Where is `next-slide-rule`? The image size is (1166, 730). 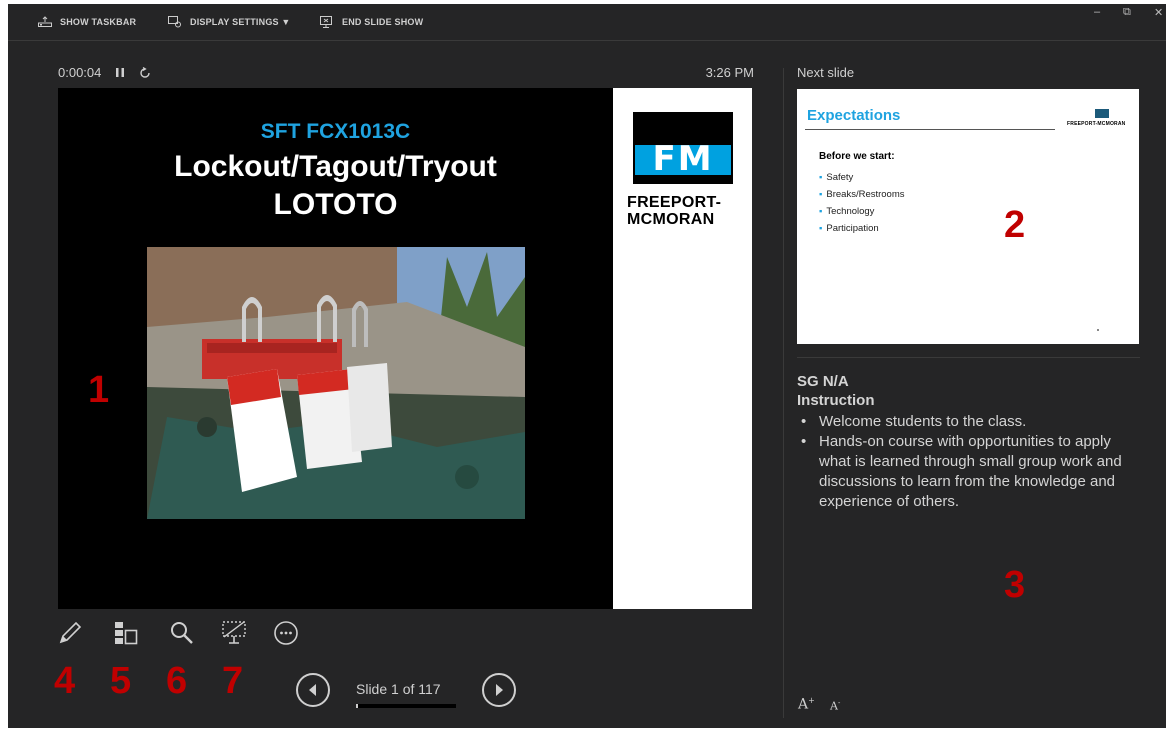 next-slide-rule is located at coordinates (930, 129).